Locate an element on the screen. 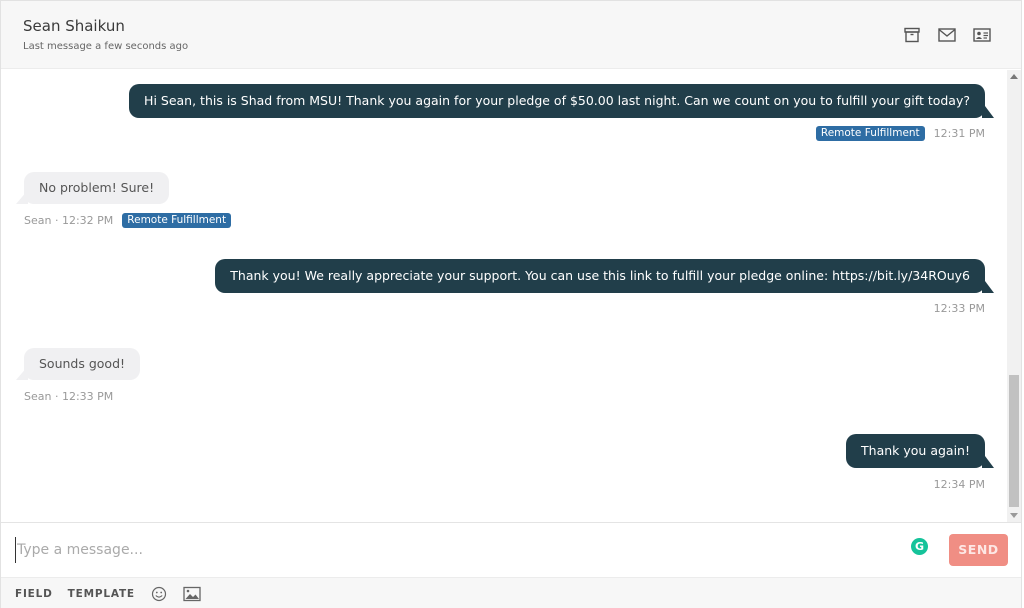 Image resolution: width=1024 pixels, height=608 pixels. composer-toolbar: FIELD TEMPLATE is located at coordinates (511, 592).